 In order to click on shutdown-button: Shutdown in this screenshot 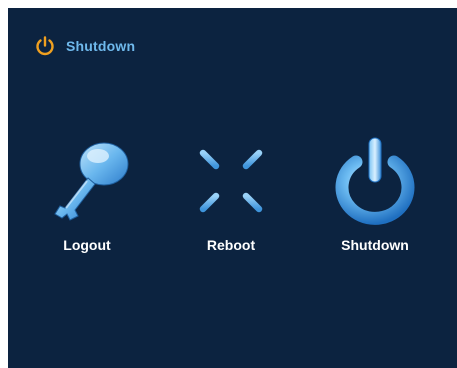, I will do `click(375, 204)`.